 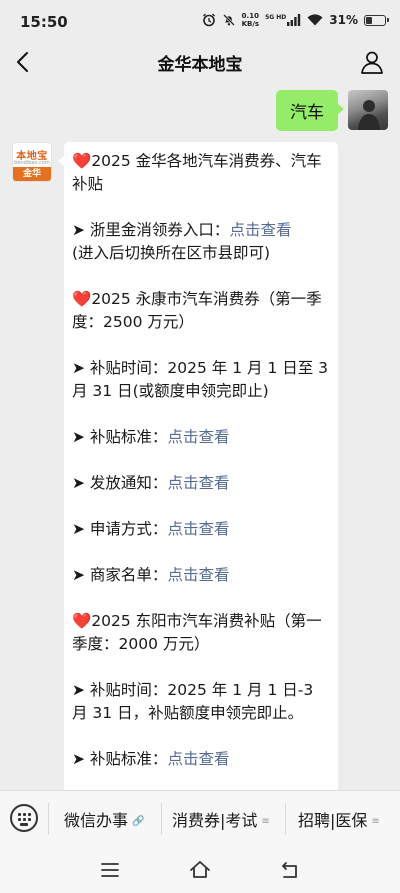 I want to click on reply-line-text: 商家名单：, so click(x=128, y=575).